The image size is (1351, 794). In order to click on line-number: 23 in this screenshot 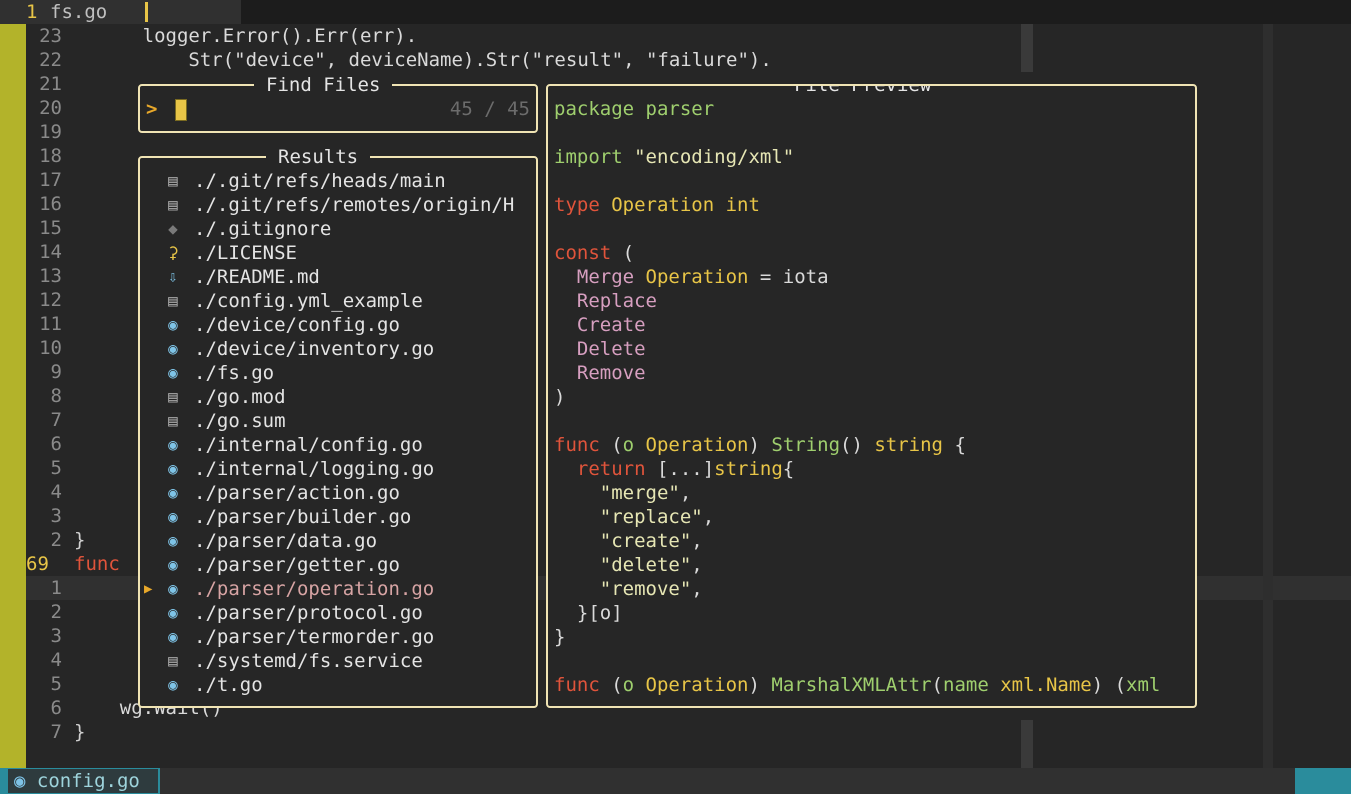, I will do `click(50, 36)`.